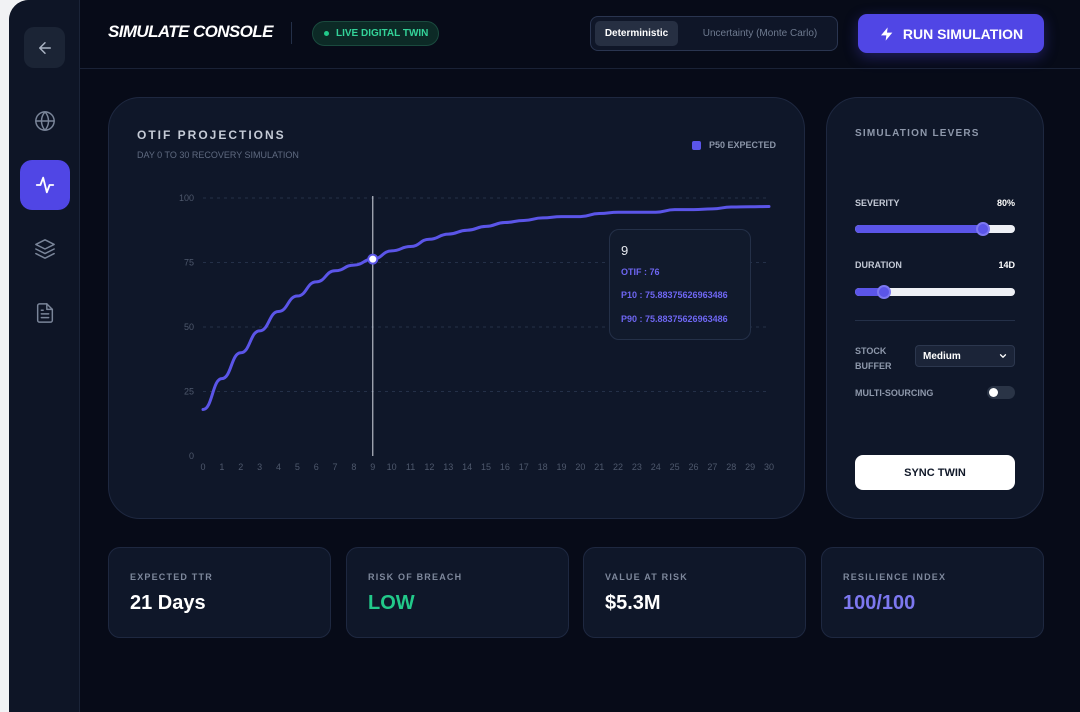  What do you see at coordinates (694, 467) in the screenshot?
I see `x-tick-label: 26` at bounding box center [694, 467].